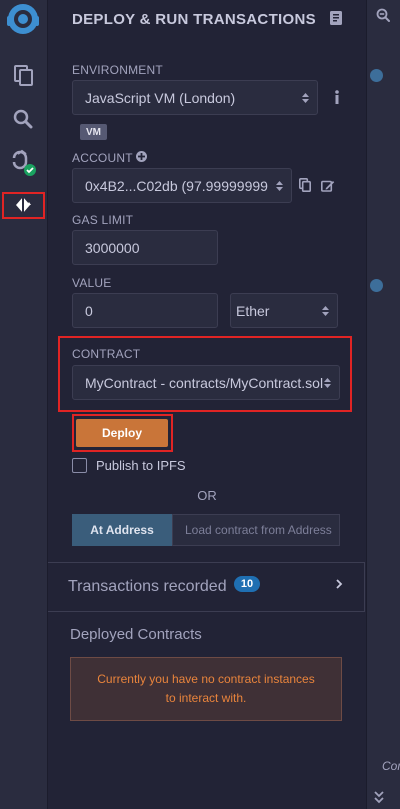 The width and height of the screenshot is (400, 809). I want to click on editor-edge: Con, so click(383, 404).